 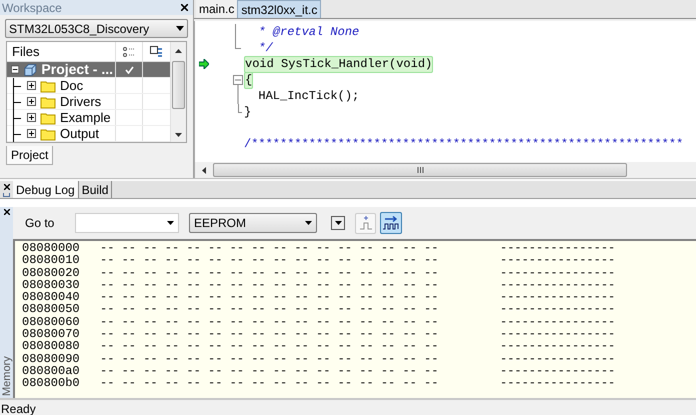 I want to click on collapse-icon, so click(x=14, y=69).